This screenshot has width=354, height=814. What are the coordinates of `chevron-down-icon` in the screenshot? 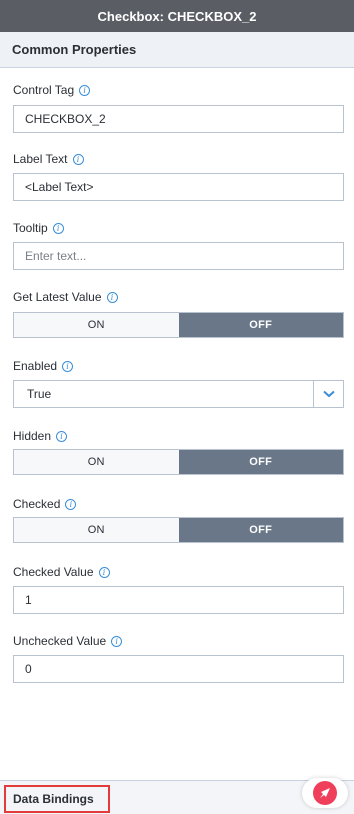 It's located at (328, 394).